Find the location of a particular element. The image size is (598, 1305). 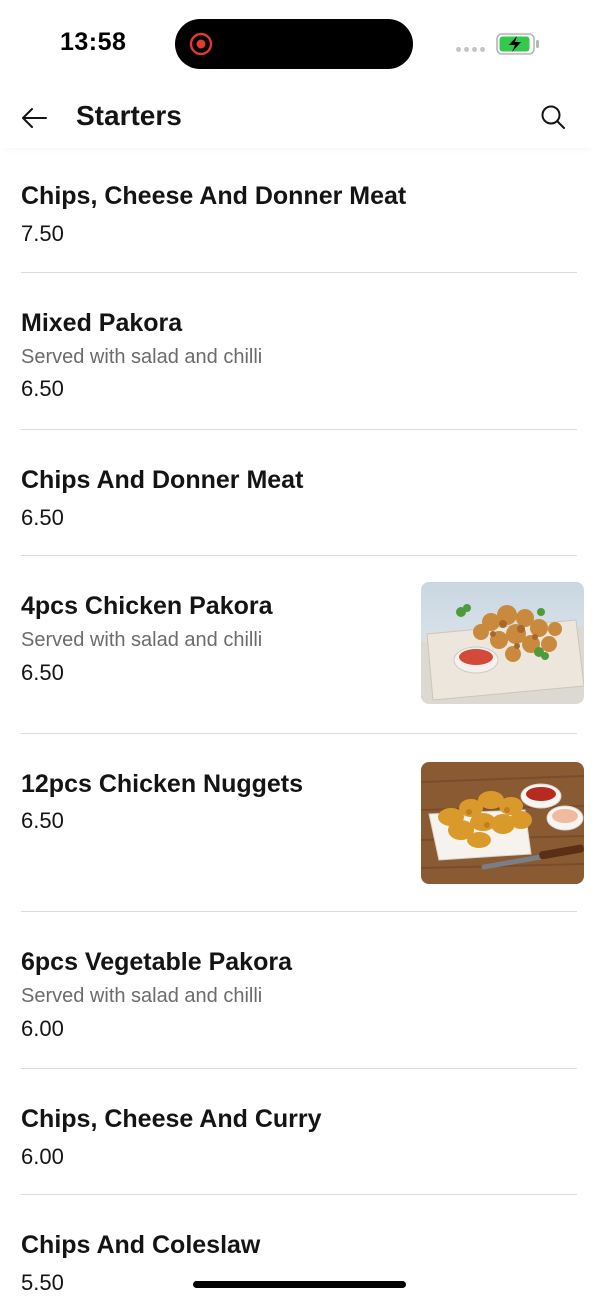

screen-recording-icon is located at coordinates (201, 44).